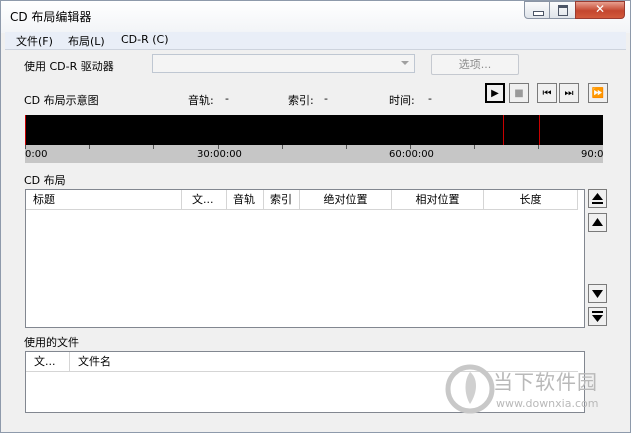  What do you see at coordinates (600, 10) in the screenshot?
I see `close-button` at bounding box center [600, 10].